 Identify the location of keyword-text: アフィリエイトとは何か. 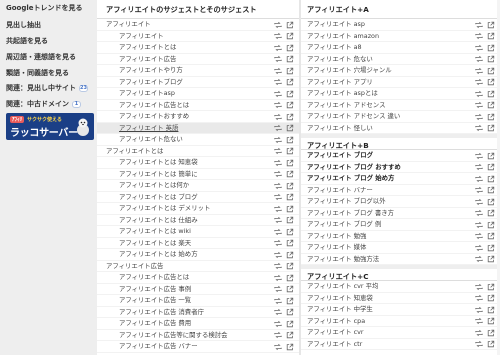
(154, 185).